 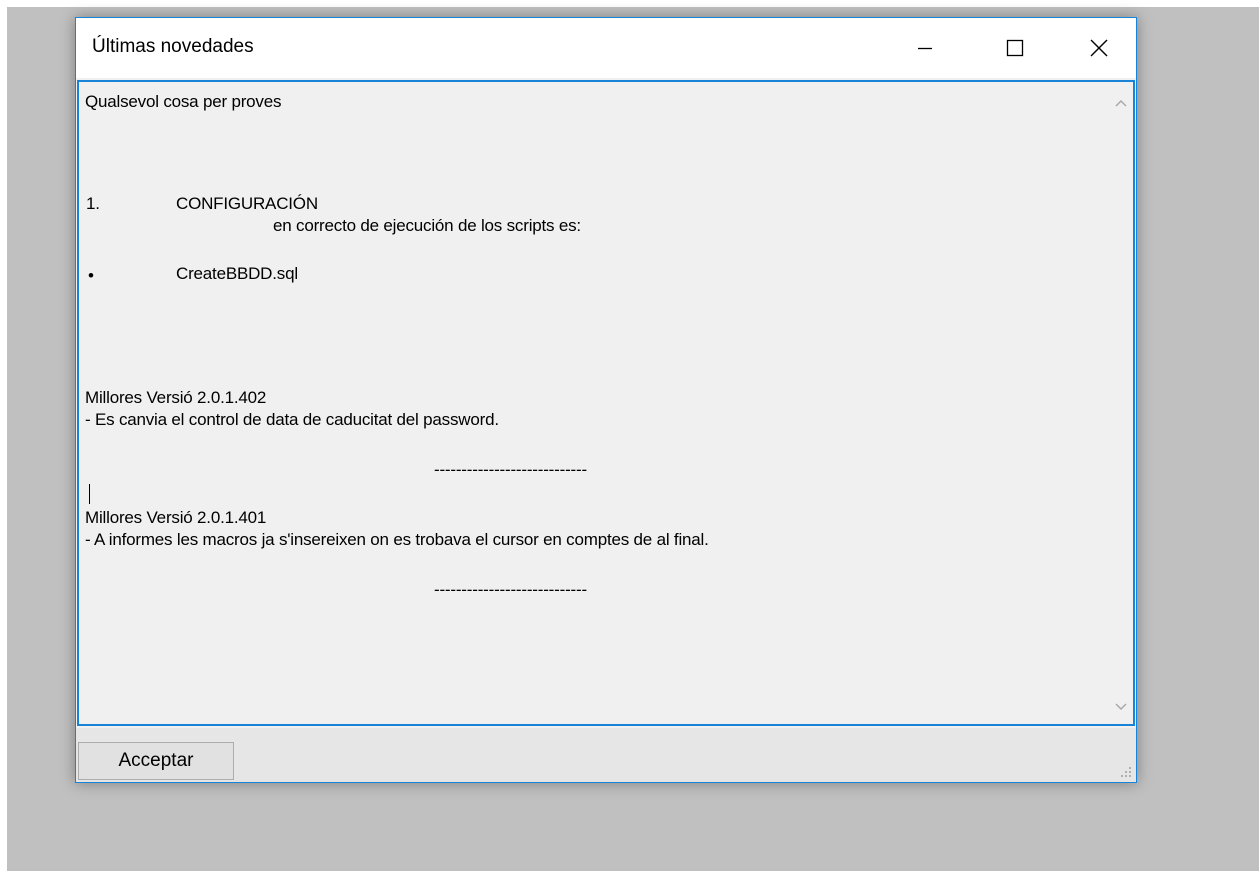 What do you see at coordinates (606, 755) in the screenshot?
I see `button-bar: Acceptar` at bounding box center [606, 755].